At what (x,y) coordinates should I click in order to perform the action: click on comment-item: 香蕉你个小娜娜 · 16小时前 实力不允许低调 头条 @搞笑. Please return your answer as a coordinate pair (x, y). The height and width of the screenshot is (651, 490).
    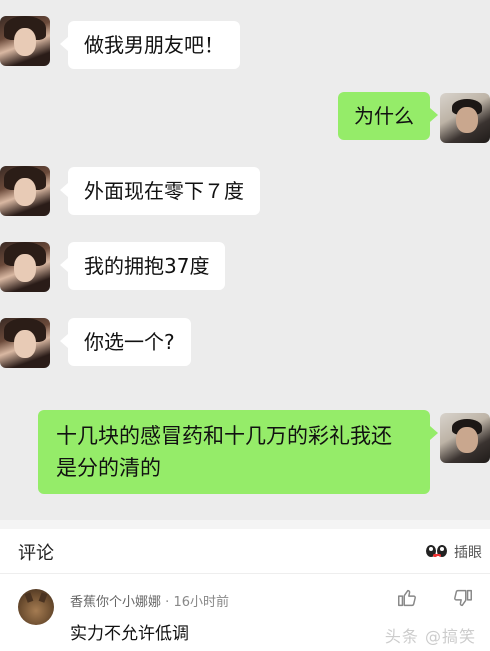
    Looking at the image, I should click on (245, 616).